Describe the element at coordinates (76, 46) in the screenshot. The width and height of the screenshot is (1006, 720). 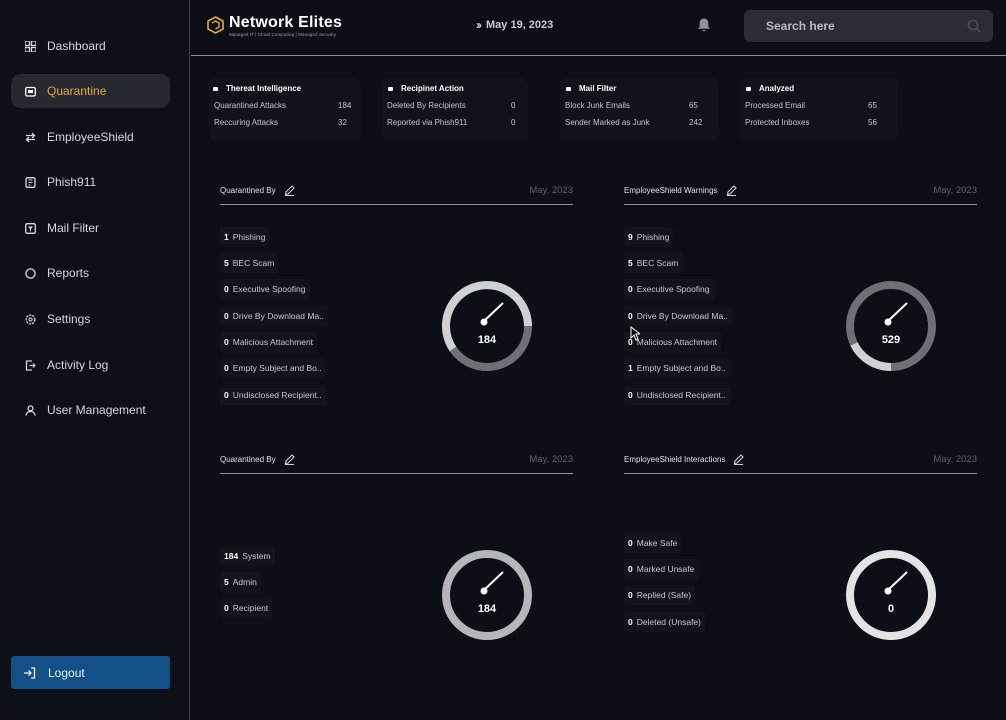
I see `sidebar-item-label: Dashboard` at that location.